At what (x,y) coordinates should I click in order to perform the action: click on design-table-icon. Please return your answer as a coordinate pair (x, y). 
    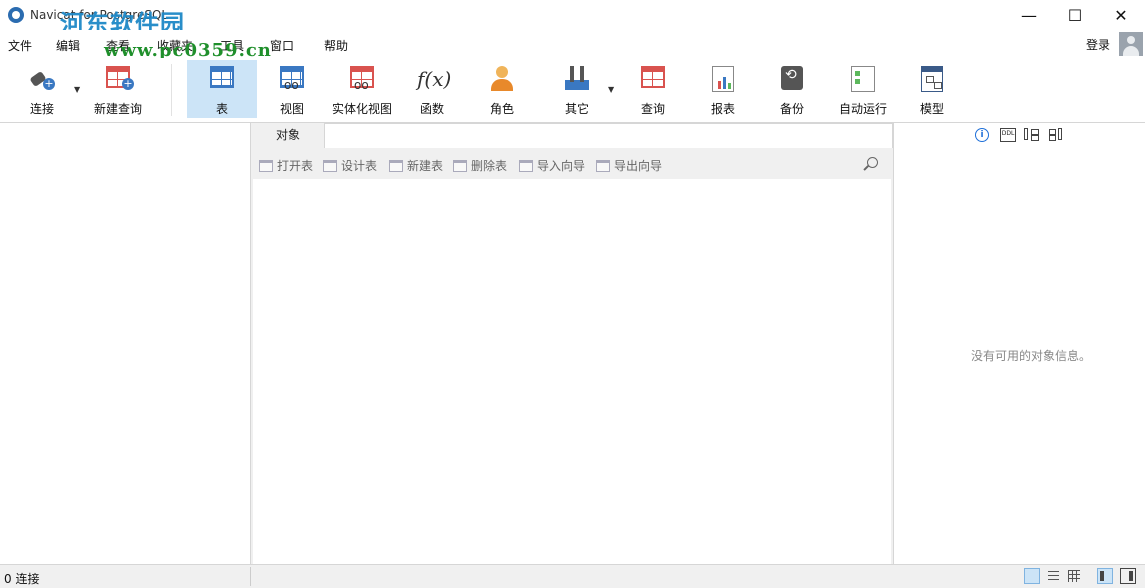
    Looking at the image, I should click on (330, 166).